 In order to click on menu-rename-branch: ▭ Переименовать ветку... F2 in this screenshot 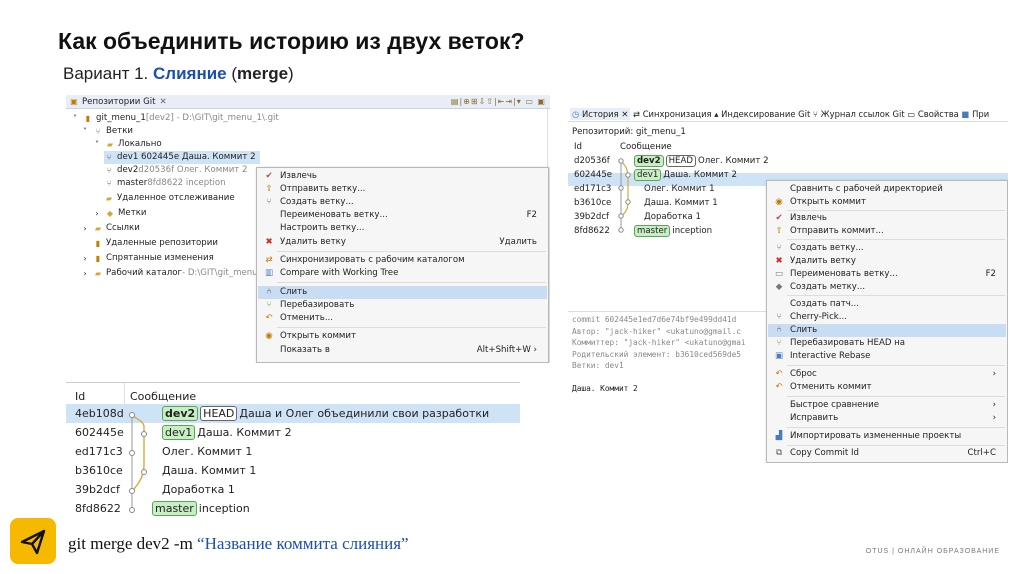, I will do `click(887, 274)`.